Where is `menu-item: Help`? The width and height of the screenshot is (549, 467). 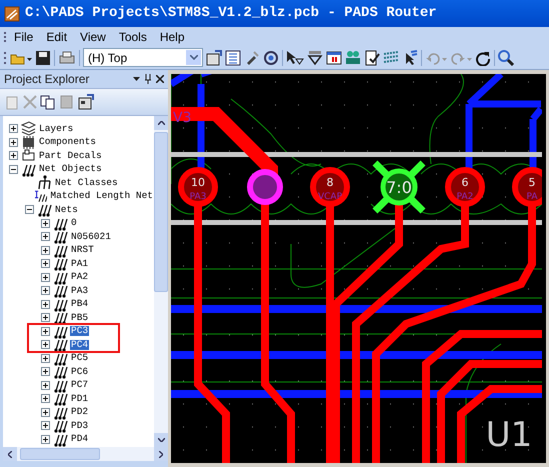 menu-item: Help is located at coordinates (172, 36).